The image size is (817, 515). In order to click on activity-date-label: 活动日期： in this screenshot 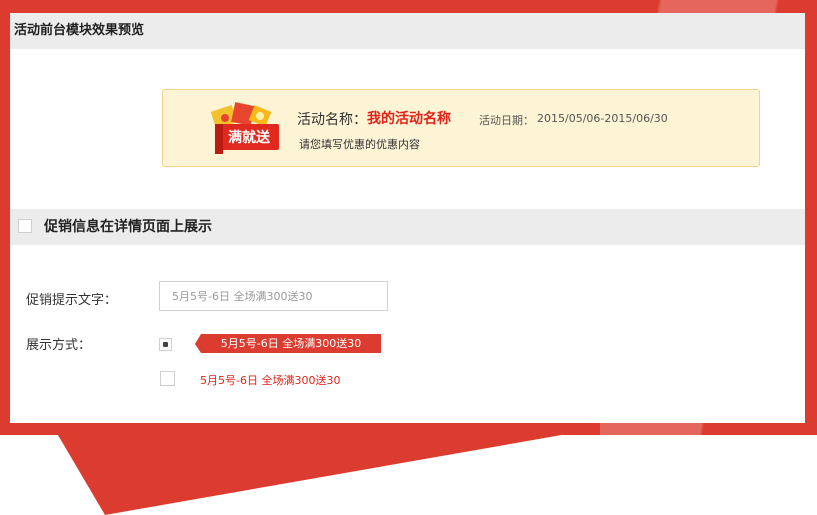, I will do `click(506, 120)`.